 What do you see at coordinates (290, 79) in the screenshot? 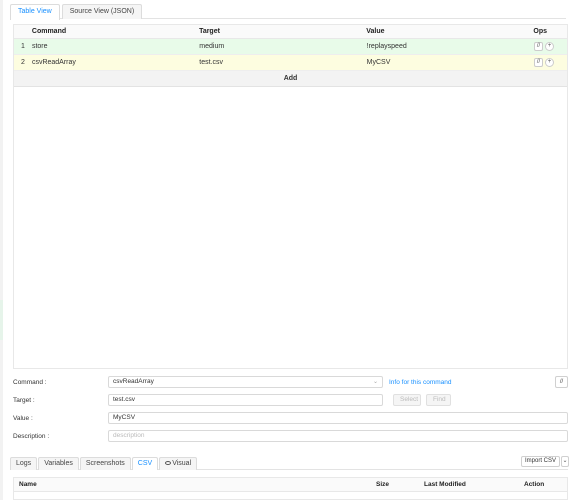
I see `add-command-button: Add` at bounding box center [290, 79].